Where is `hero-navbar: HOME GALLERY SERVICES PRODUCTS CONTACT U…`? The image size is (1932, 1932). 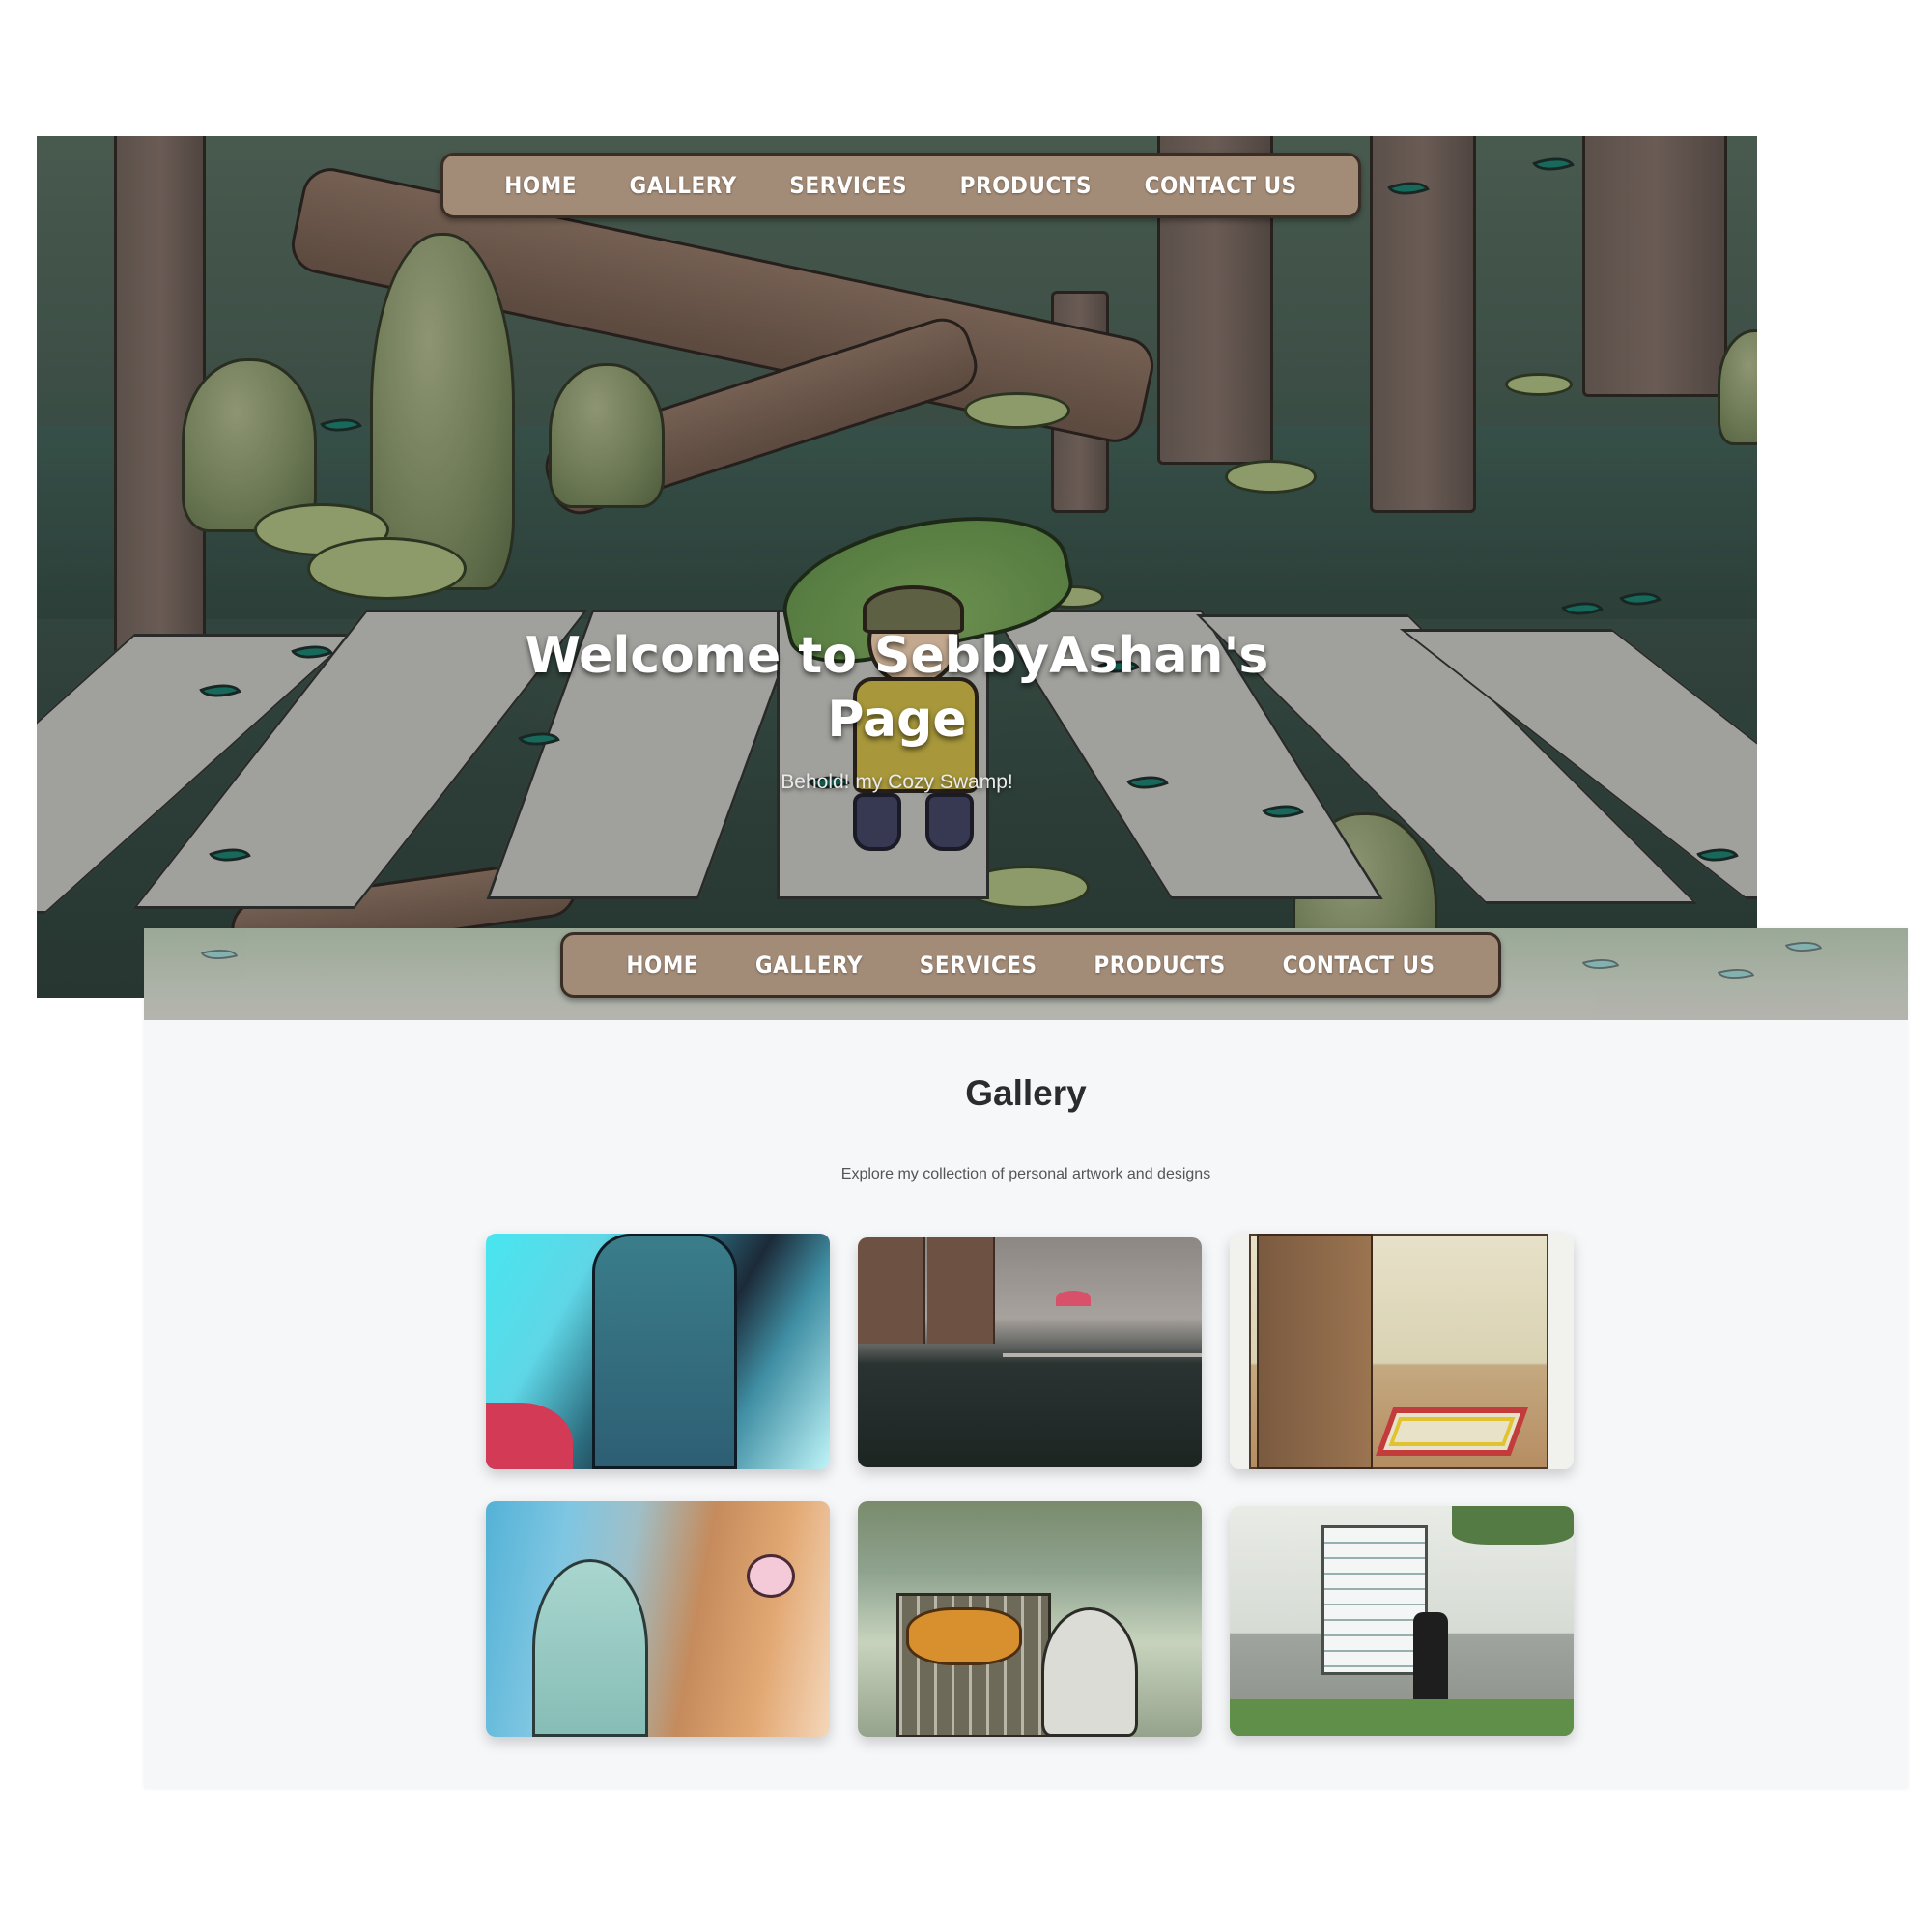 hero-navbar: HOME GALLERY SERVICES PRODUCTS CONTACT U… is located at coordinates (900, 185).